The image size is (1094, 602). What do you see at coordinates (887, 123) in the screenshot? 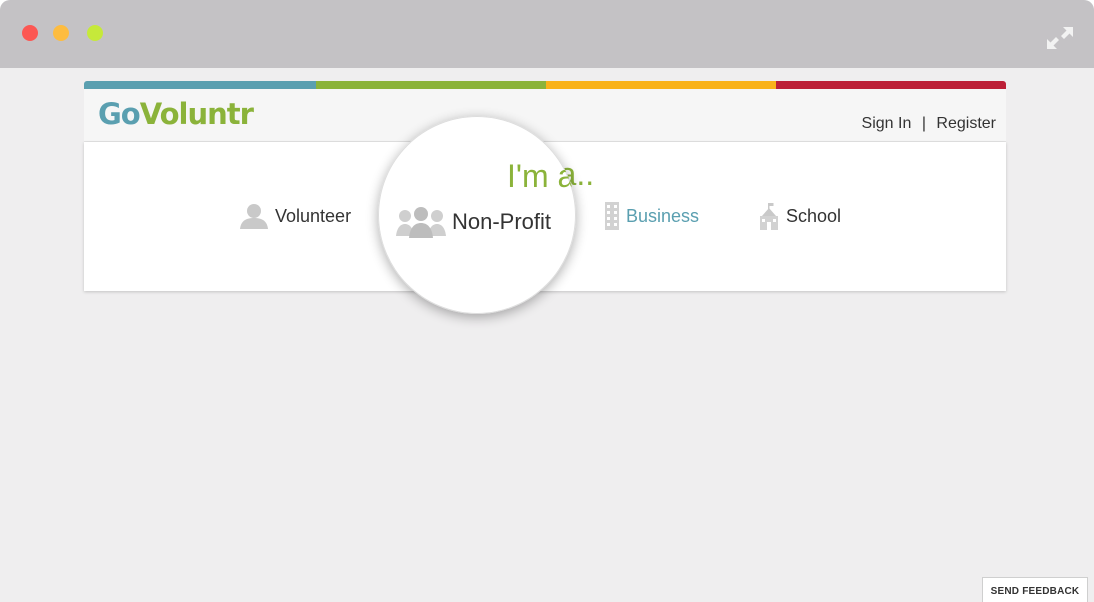
I see `sign-in-link: Sign In` at bounding box center [887, 123].